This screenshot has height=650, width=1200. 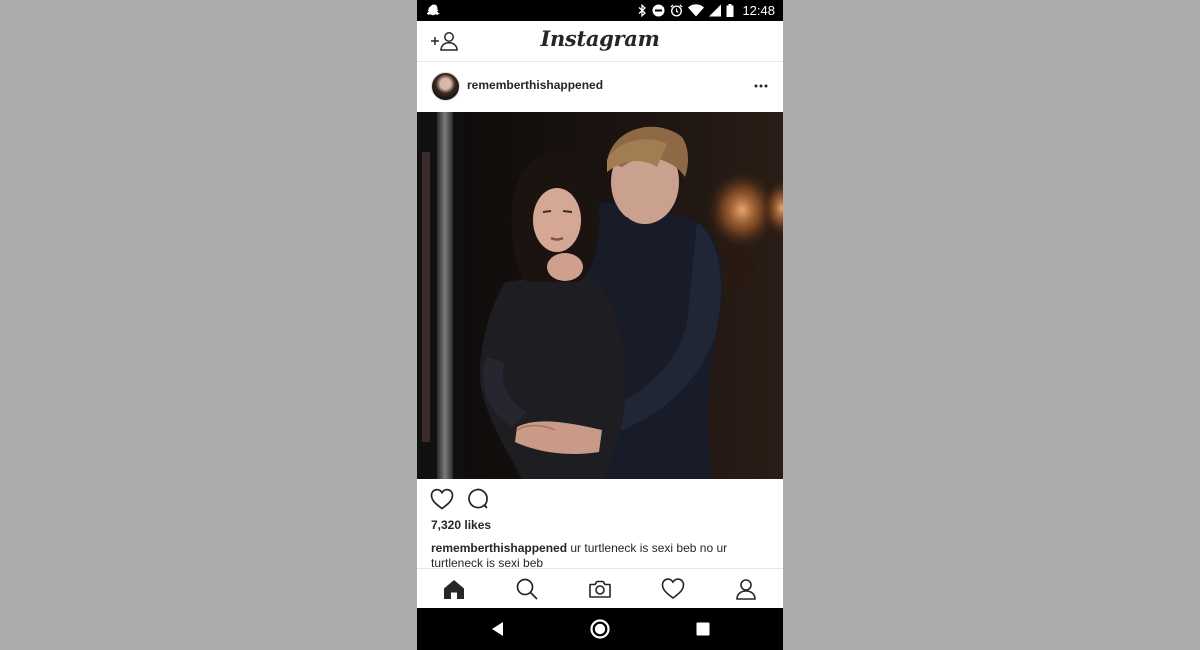 What do you see at coordinates (676, 10) in the screenshot?
I see `alarm-icon` at bounding box center [676, 10].